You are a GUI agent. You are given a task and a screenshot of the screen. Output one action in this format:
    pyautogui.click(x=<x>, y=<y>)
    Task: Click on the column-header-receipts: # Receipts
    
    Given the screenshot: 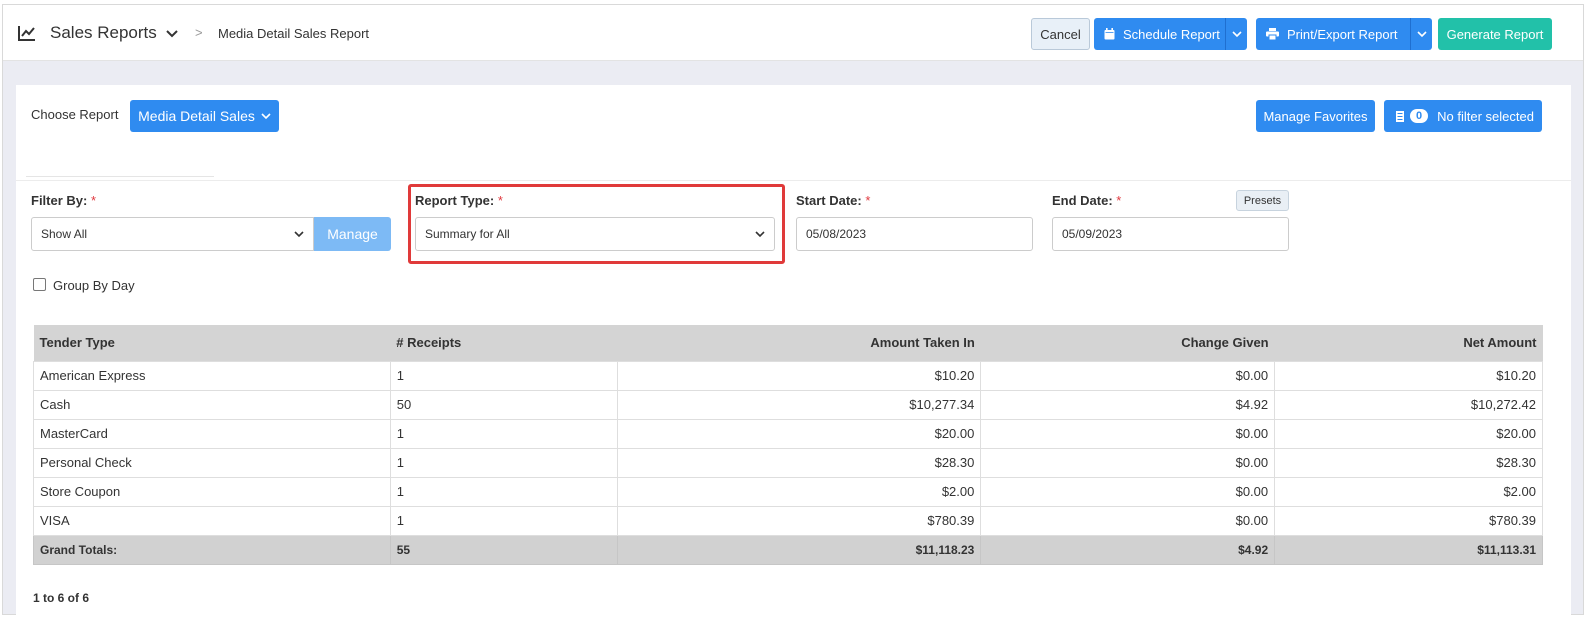 What is the action you would take?
    pyautogui.click(x=504, y=343)
    